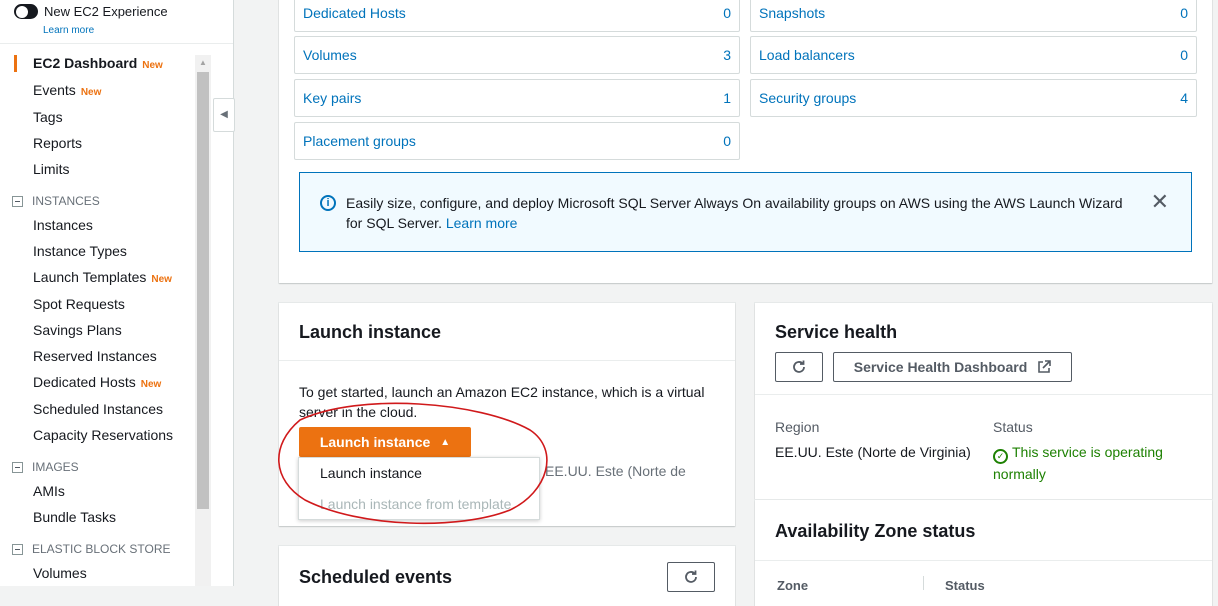 This screenshot has width=1218, height=606. What do you see at coordinates (84, 382) in the screenshot?
I see `sidebar-item-label: Dedicated Hosts` at bounding box center [84, 382].